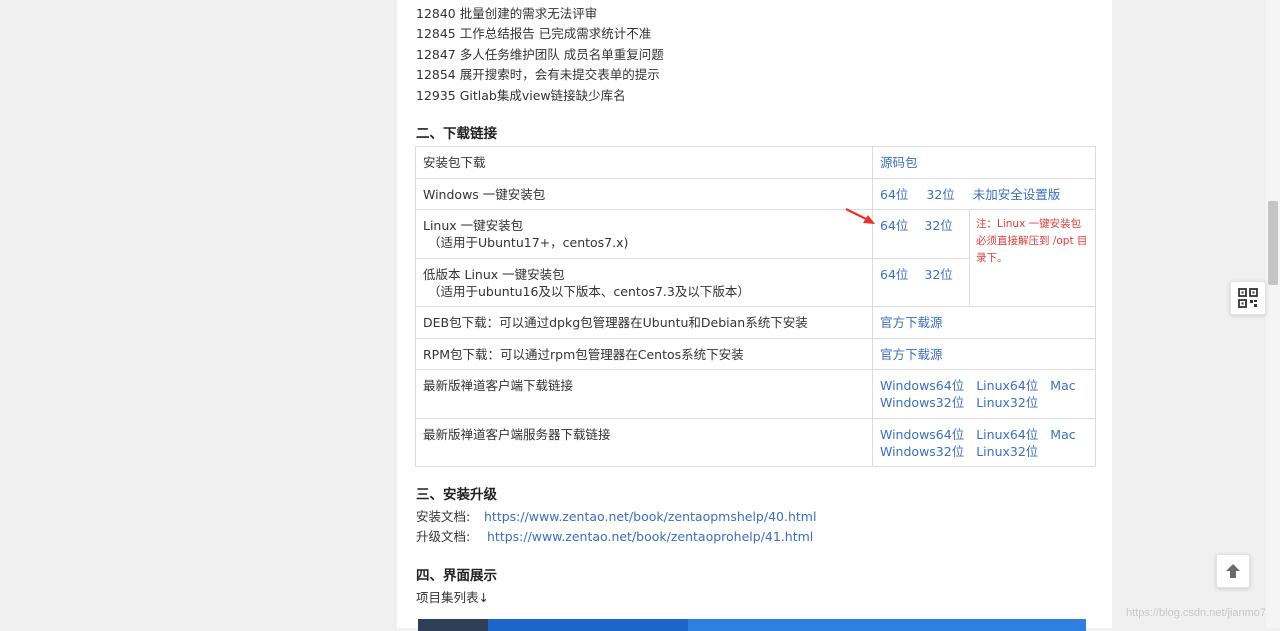  Describe the element at coordinates (644, 234) in the screenshot. I see `linux-package-cell: Linux 一键安装包 （适用于Ubuntu17+，centos7.x)` at that location.